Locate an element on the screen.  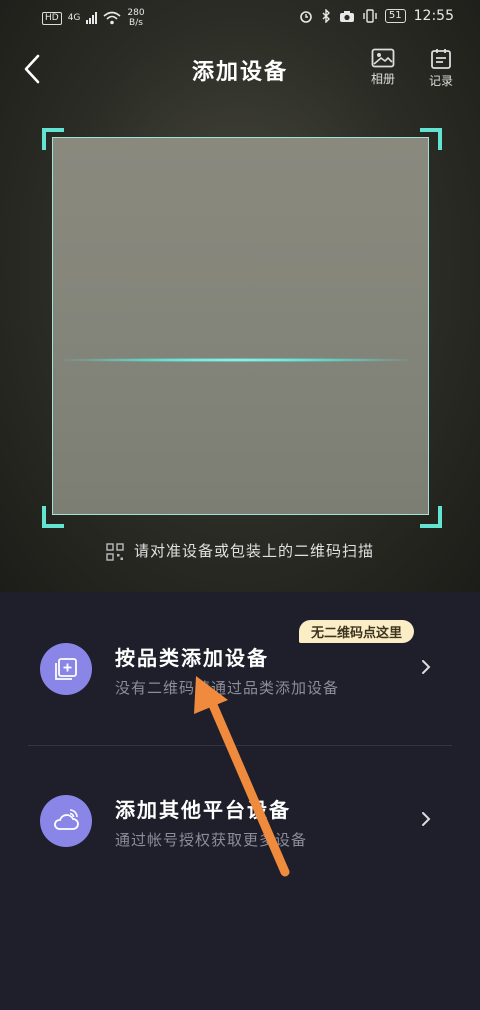
status-bar: HD 4G 280 B/s 51 12:55 is located at coordinates (240, 17).